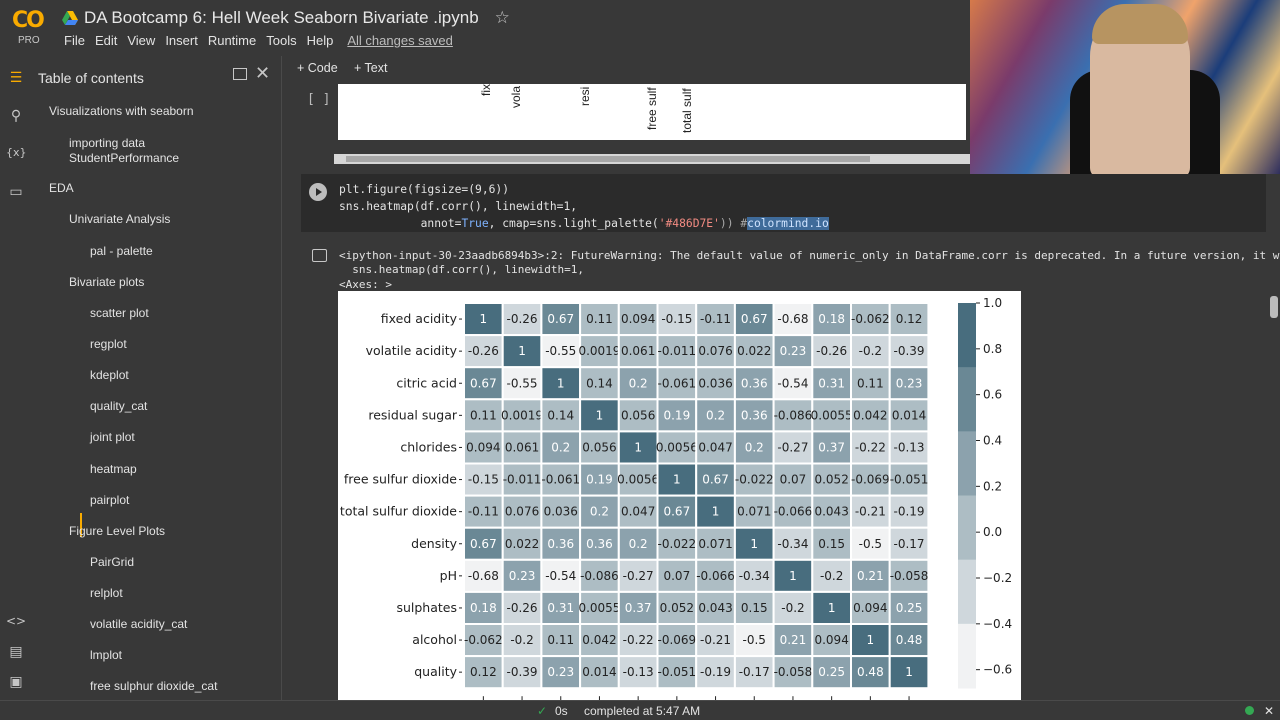  Describe the element at coordinates (689, 223) in the screenshot. I see `code-string: '#486D7E'` at that location.